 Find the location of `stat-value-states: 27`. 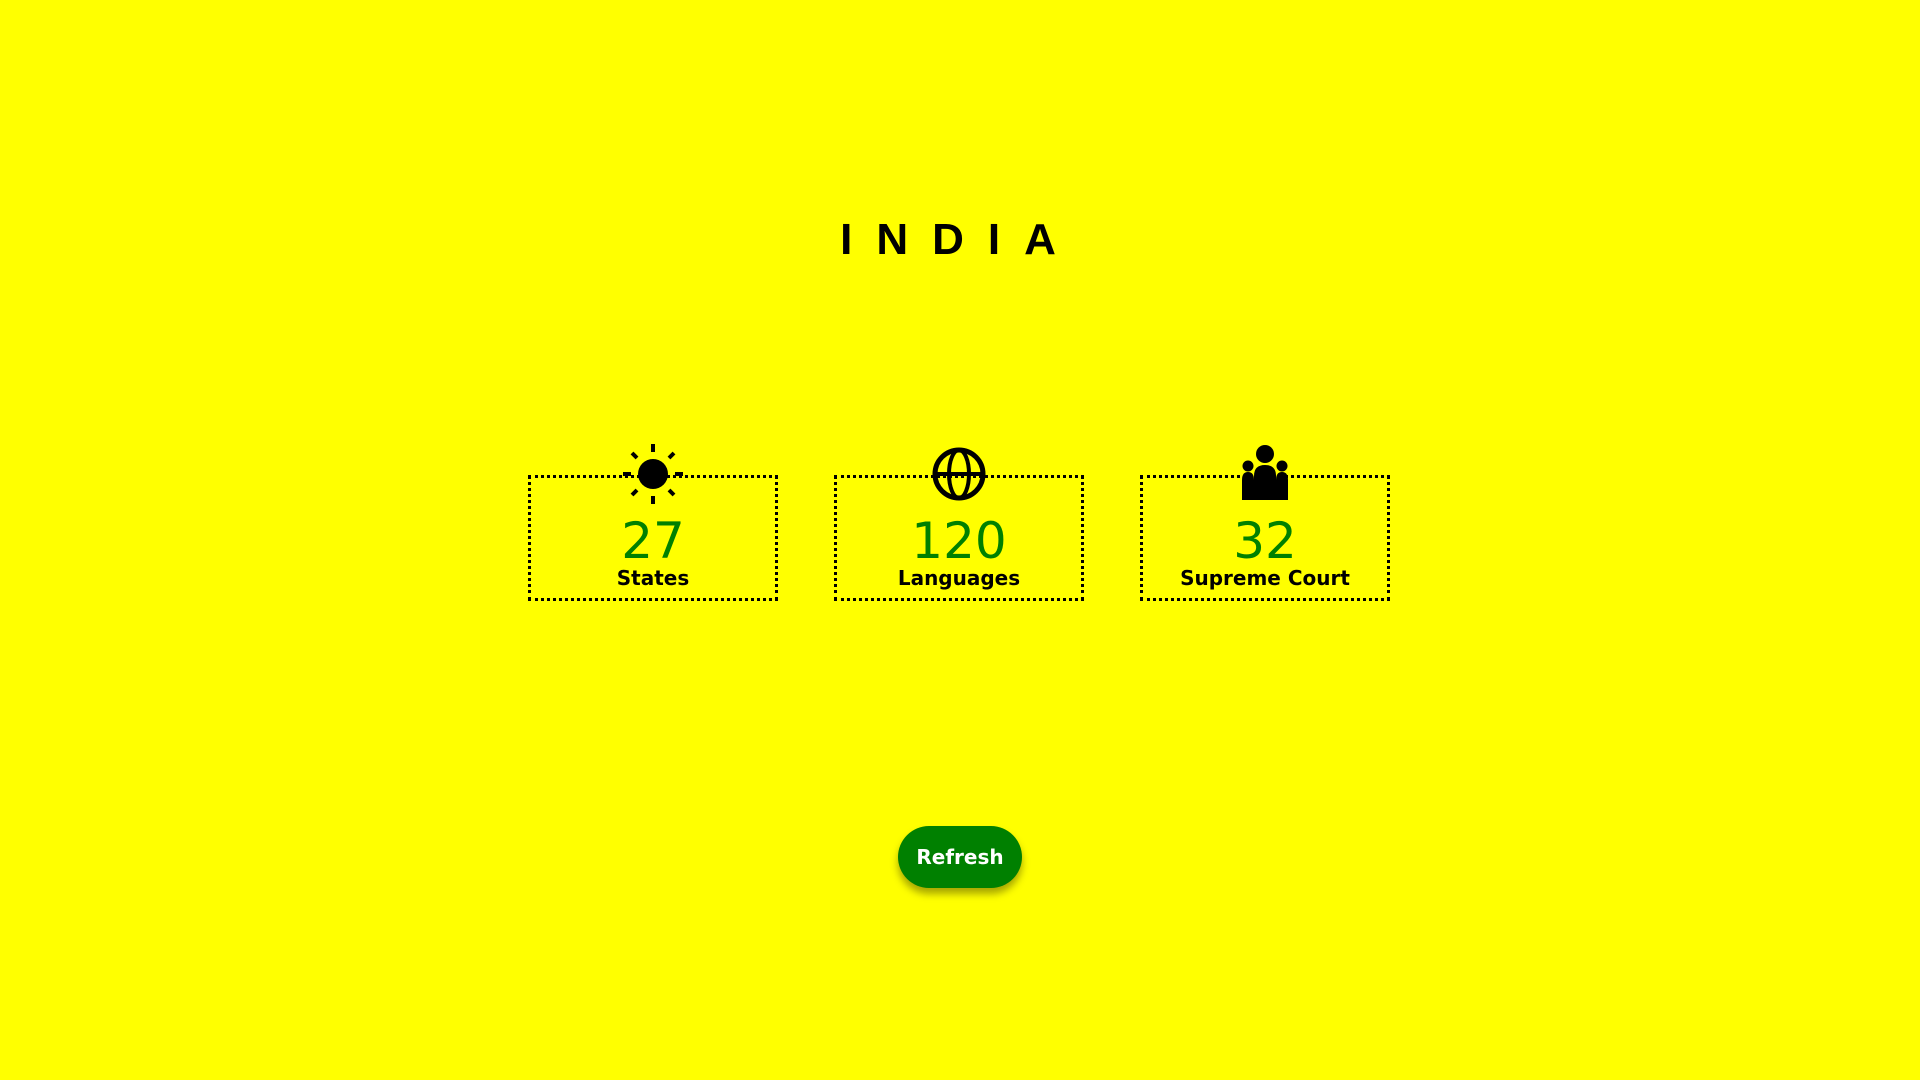

stat-value-states: 27 is located at coordinates (653, 541).